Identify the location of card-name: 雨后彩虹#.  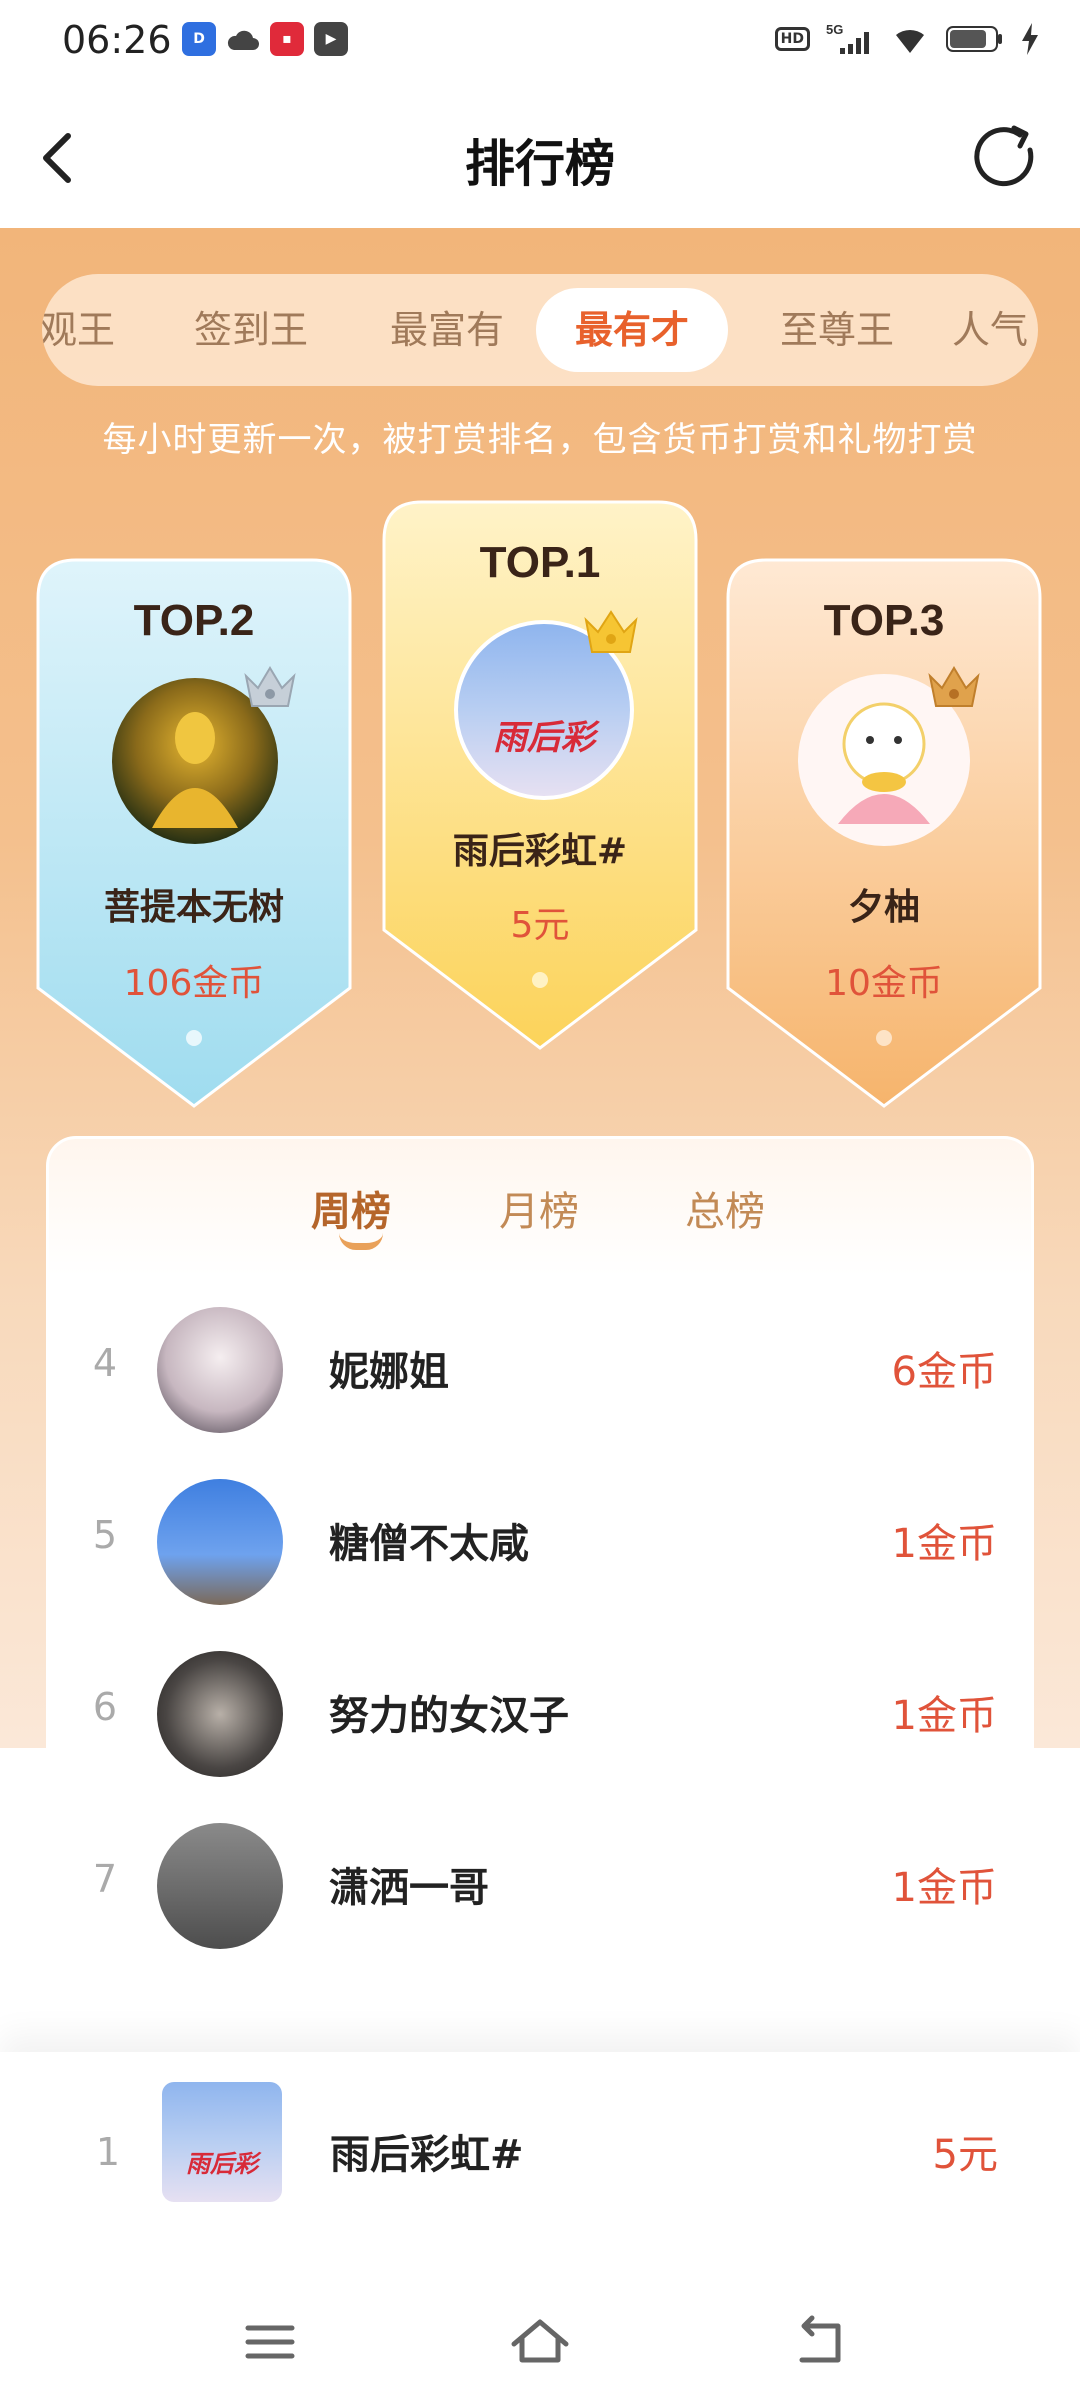
(540, 851).